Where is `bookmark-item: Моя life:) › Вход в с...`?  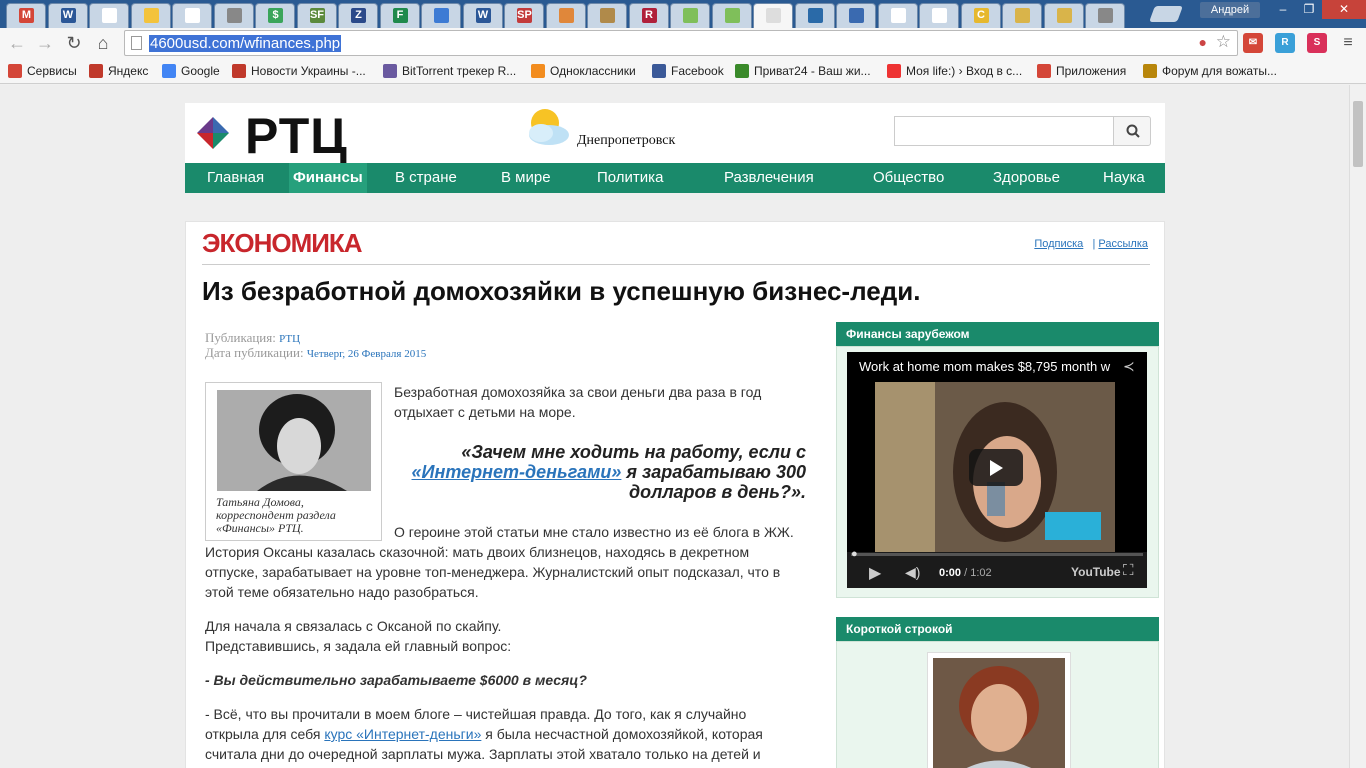
bookmark-item: Моя life:) › Вход в с... is located at coordinates (954, 71).